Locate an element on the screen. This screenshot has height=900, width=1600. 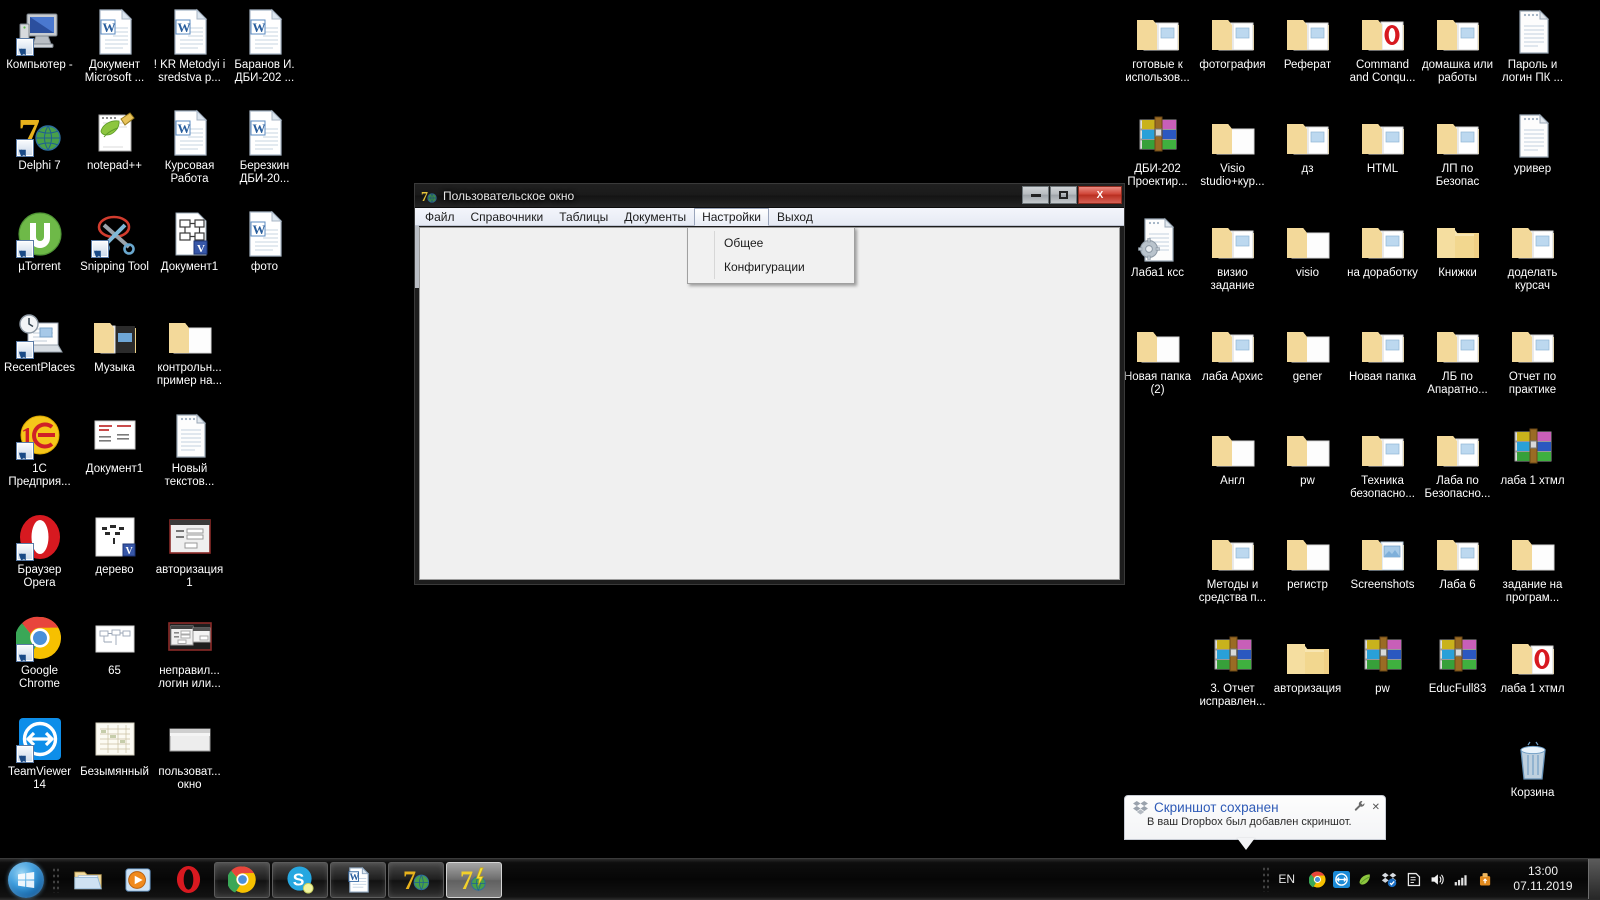
desktop-icon: Корзина is located at coordinates (1532, 784).